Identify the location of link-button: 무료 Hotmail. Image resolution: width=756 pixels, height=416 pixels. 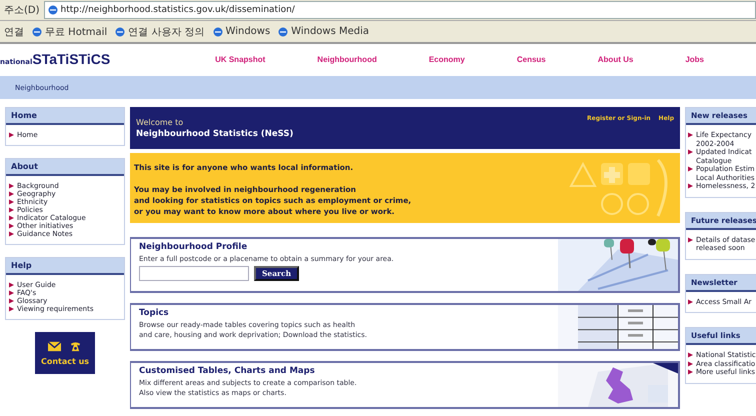
(70, 31).